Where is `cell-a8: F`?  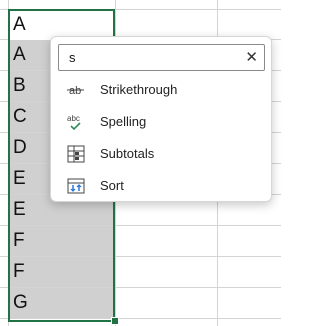
cell-a8: F is located at coordinates (61, 241).